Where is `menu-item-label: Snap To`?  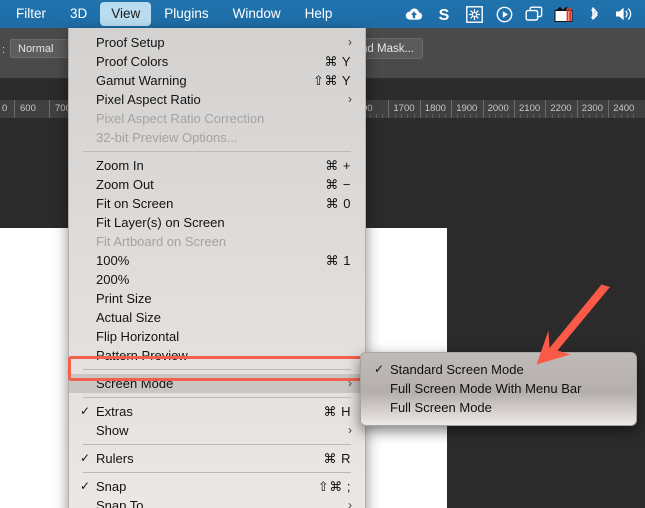
menu-item-label: Snap To is located at coordinates (120, 503).